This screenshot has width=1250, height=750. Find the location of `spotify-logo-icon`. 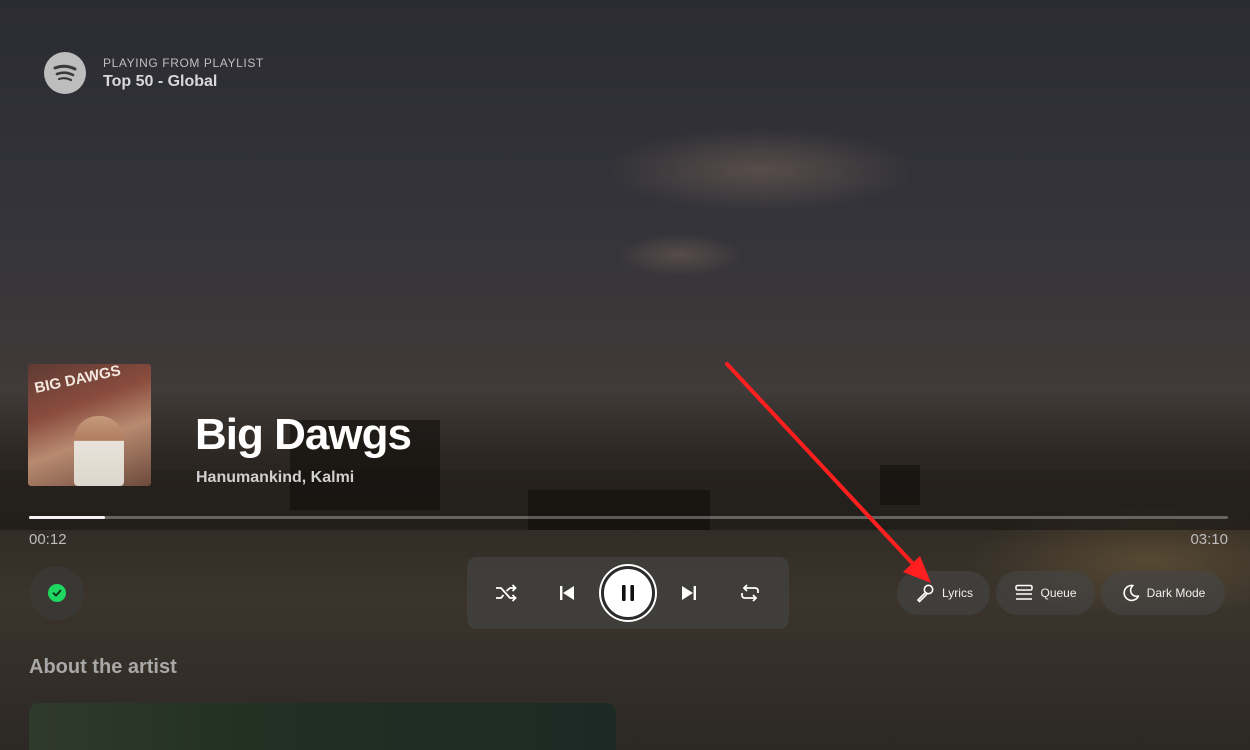

spotify-logo-icon is located at coordinates (65, 73).